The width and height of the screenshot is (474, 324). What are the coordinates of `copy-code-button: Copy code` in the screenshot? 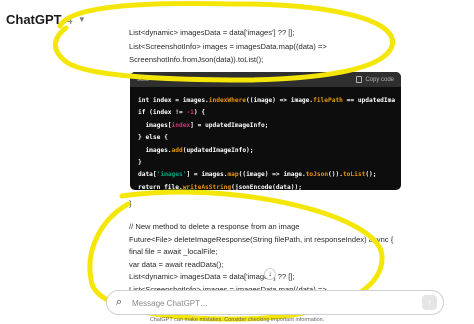 It's located at (375, 79).